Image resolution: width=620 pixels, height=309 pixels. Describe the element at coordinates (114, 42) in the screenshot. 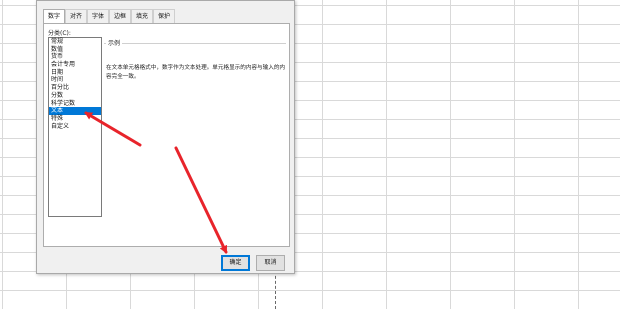

I see `sample-title: 示例` at that location.